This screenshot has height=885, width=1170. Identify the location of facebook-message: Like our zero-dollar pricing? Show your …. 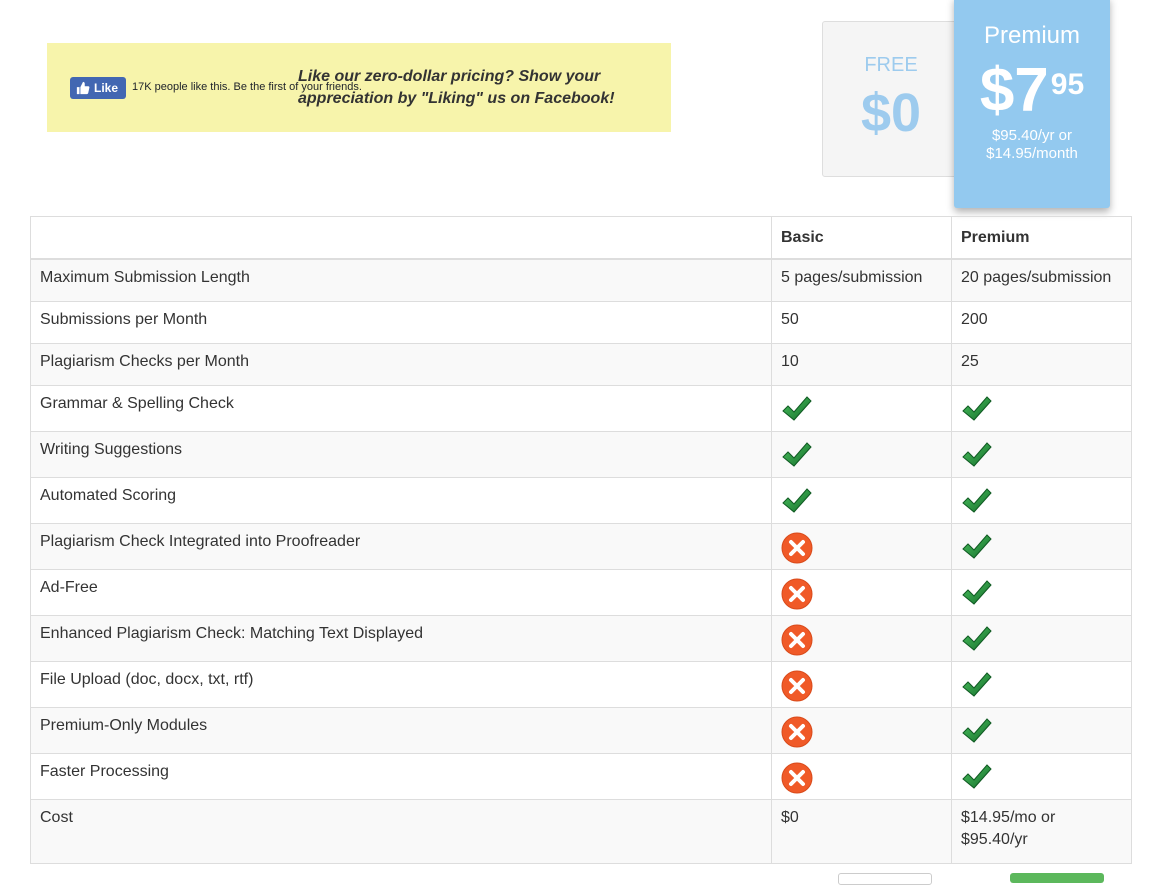
(456, 87).